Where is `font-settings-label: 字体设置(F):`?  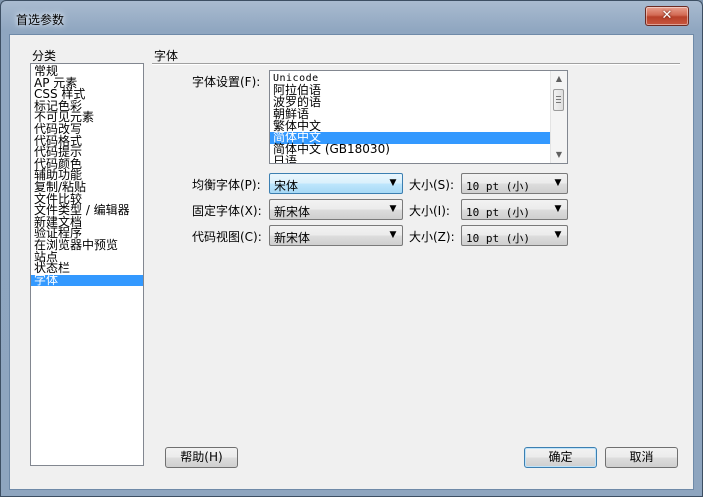 font-settings-label: 字体设置(F): is located at coordinates (226, 82).